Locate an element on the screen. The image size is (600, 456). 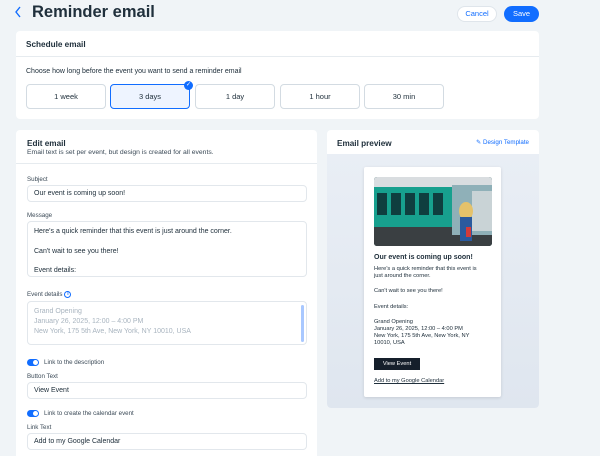
option-3-days: 3 days ✓ is located at coordinates (151, 95).